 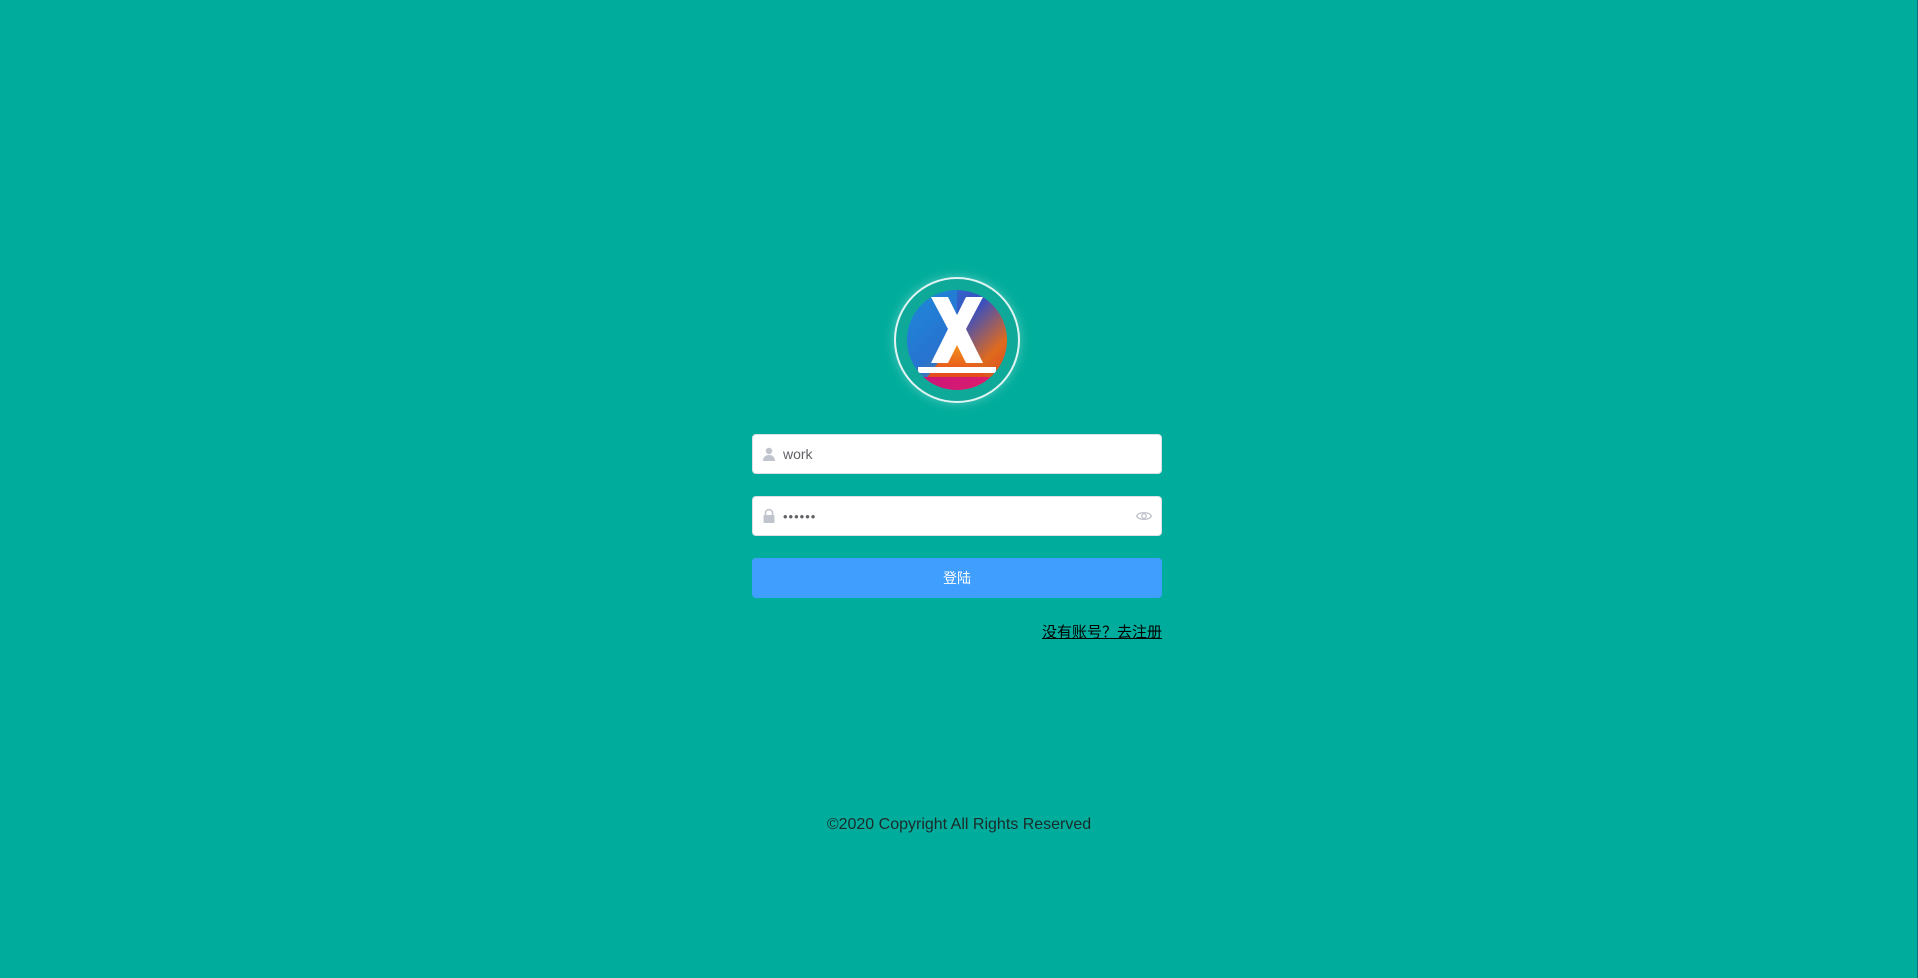 What do you see at coordinates (957, 578) in the screenshot?
I see `login-button: 登陆` at bounding box center [957, 578].